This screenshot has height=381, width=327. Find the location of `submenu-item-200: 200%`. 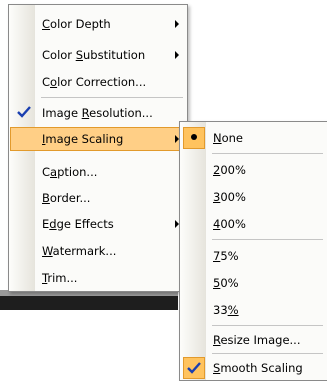

submenu-item-200: 200% is located at coordinates (253, 170).